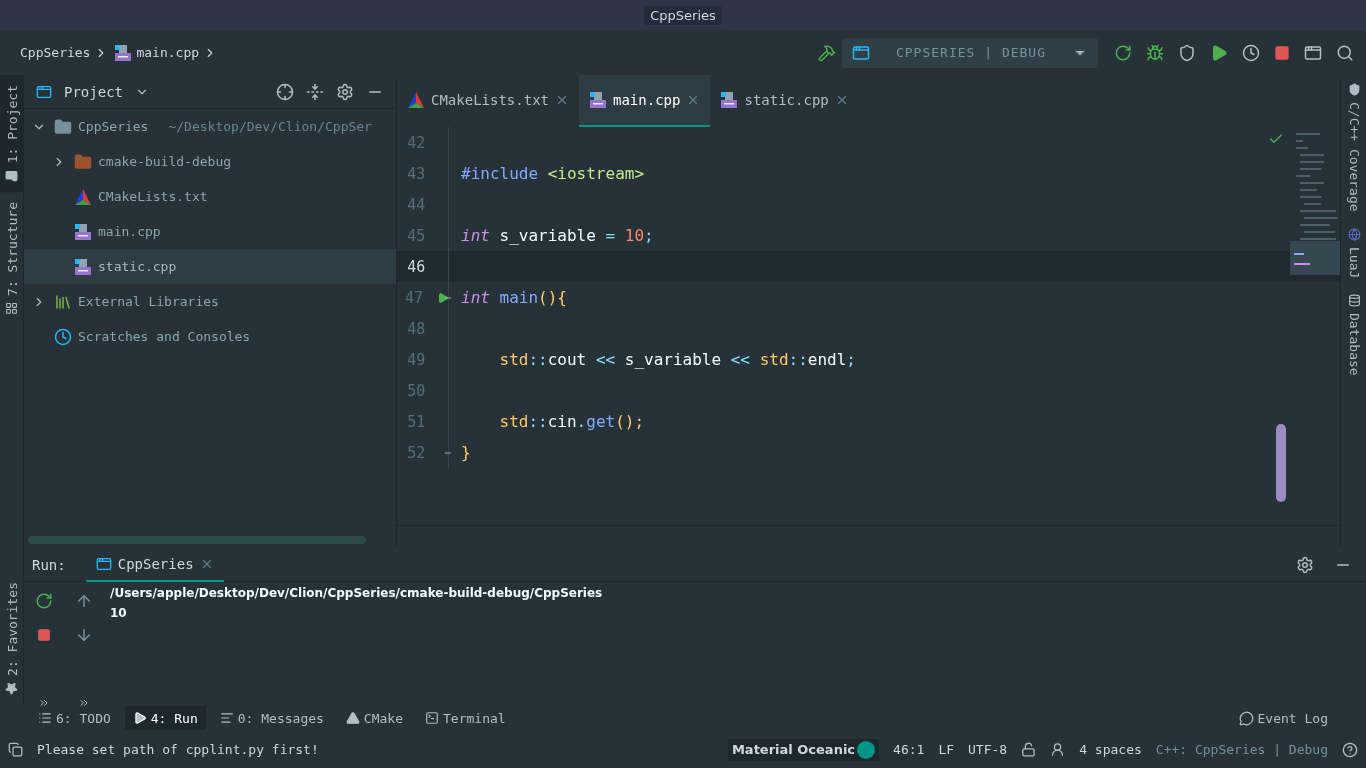  Describe the element at coordinates (552, 173) in the screenshot. I see `code-text: #include <iostream>` at that location.